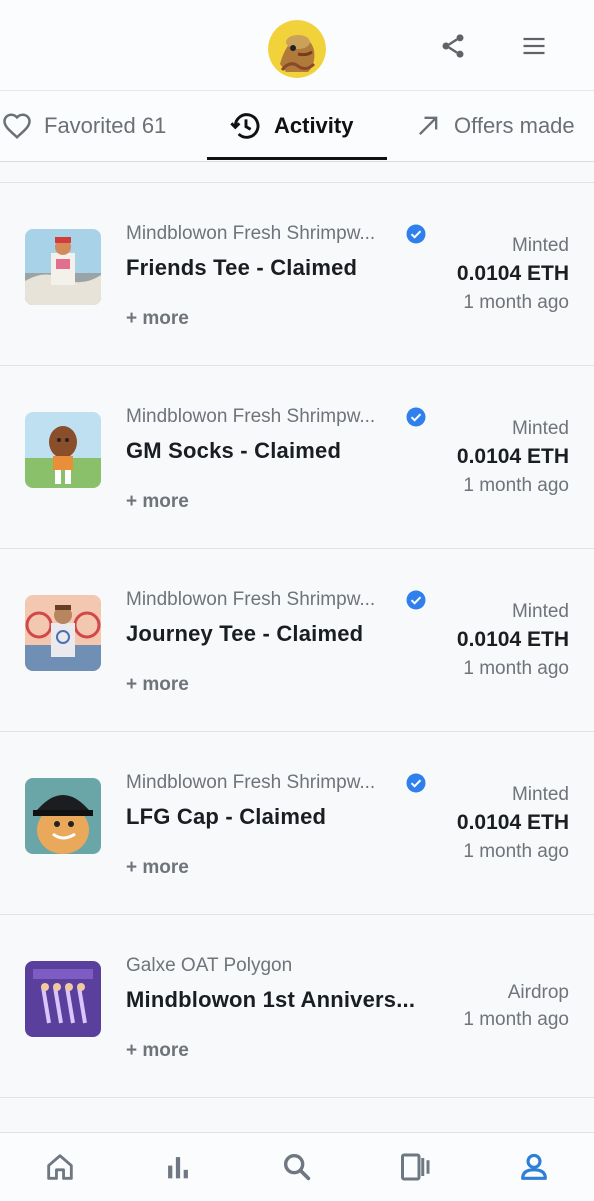 The width and height of the screenshot is (594, 1201). What do you see at coordinates (209, 966) in the screenshot?
I see `collection-name: Galxe OAT Polygon` at bounding box center [209, 966].